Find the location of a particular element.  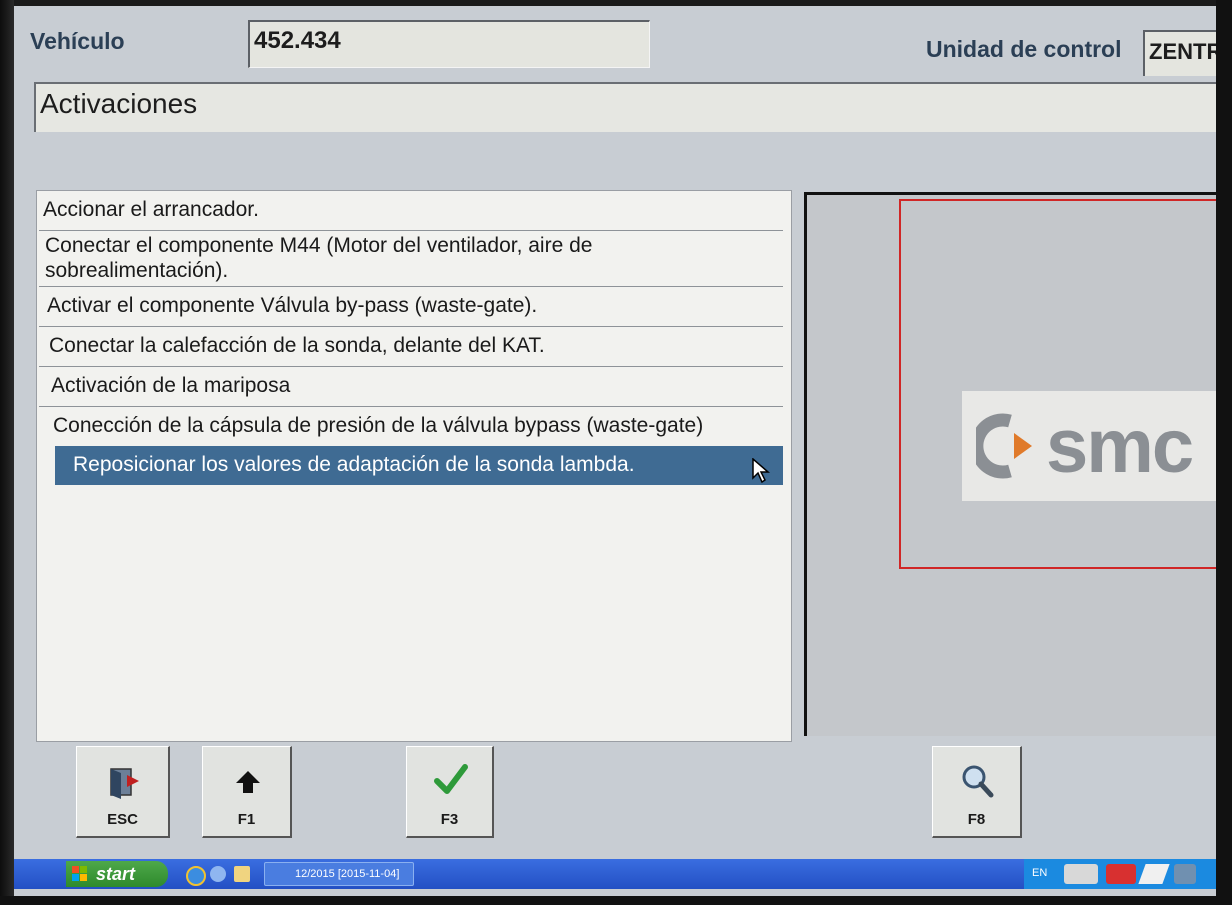

monitor-bezel-right is located at coordinates (1224, 452).